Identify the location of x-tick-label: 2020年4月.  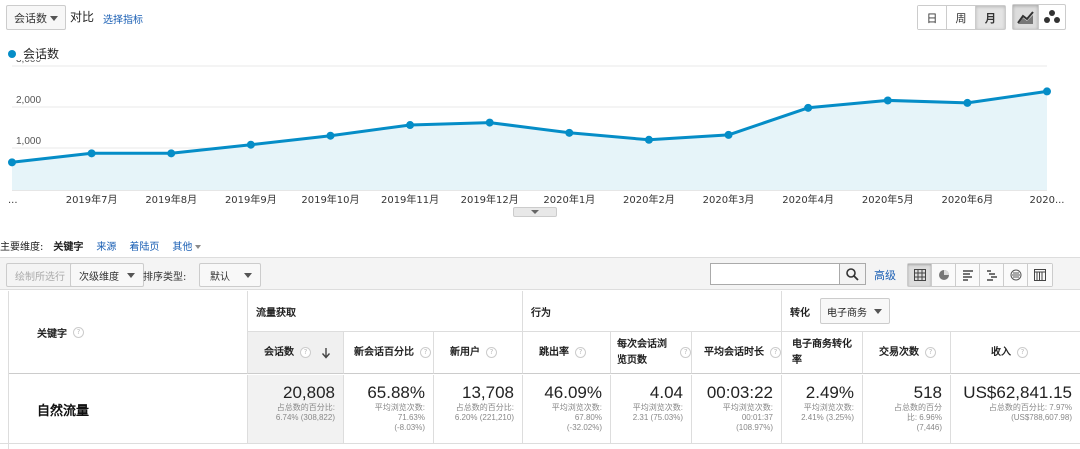
(808, 199).